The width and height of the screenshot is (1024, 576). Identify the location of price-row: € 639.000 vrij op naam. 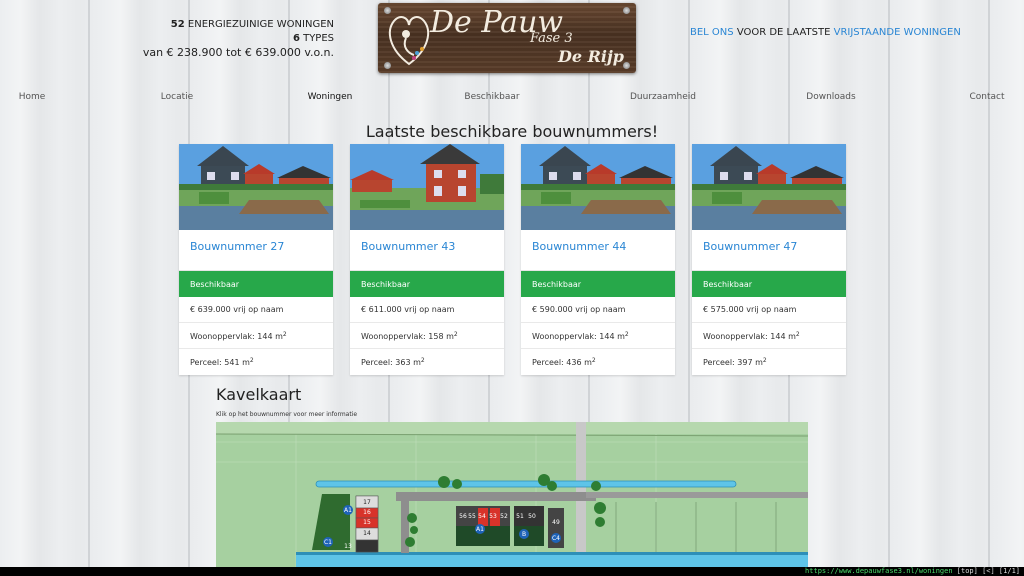
(256, 310).